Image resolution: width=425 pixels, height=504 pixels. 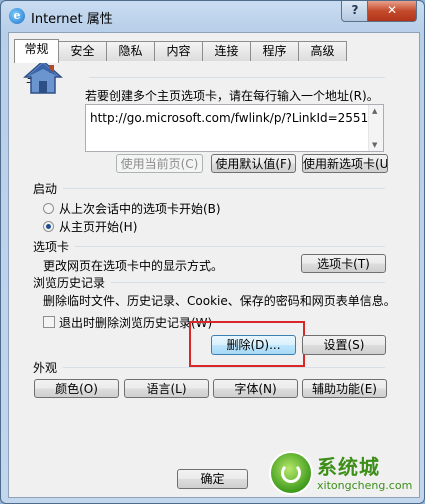 I want to click on tabs-divider, so click(x=230, y=246).